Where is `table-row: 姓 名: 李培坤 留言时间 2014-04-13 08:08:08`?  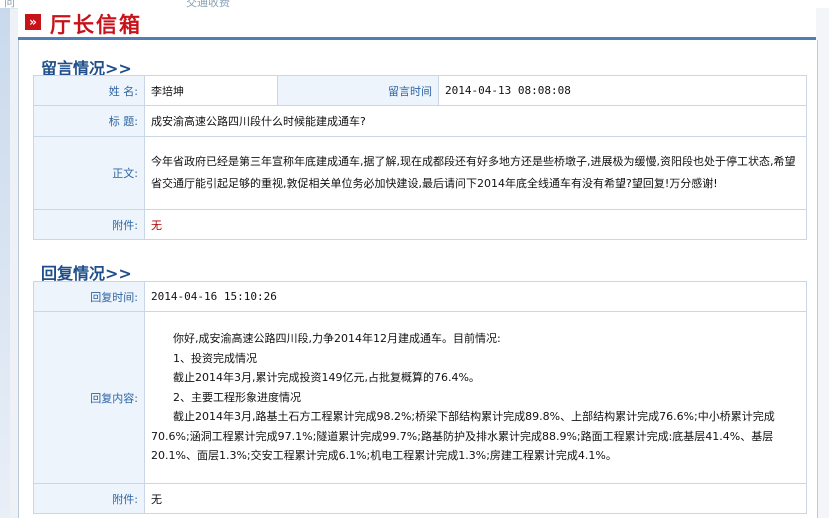
table-row: 姓 名: 李培坤 留言时间 2014-04-13 08:08:08 is located at coordinates (420, 90).